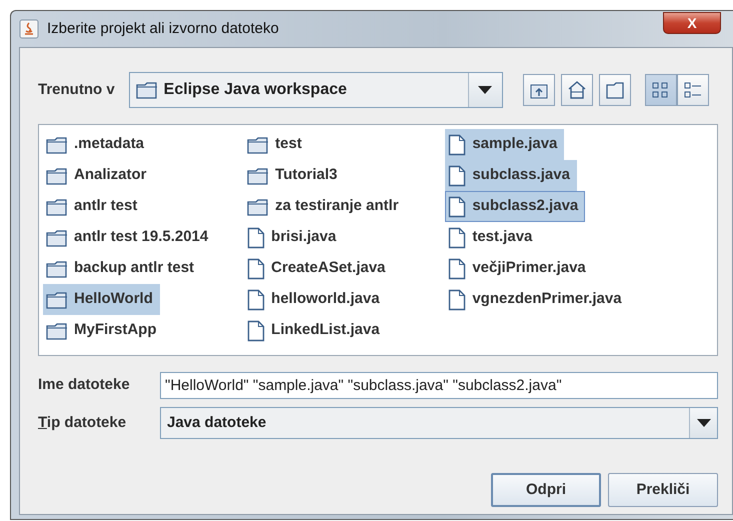 The width and height of the screenshot is (733, 521). I want to click on list-icon, so click(692, 90).